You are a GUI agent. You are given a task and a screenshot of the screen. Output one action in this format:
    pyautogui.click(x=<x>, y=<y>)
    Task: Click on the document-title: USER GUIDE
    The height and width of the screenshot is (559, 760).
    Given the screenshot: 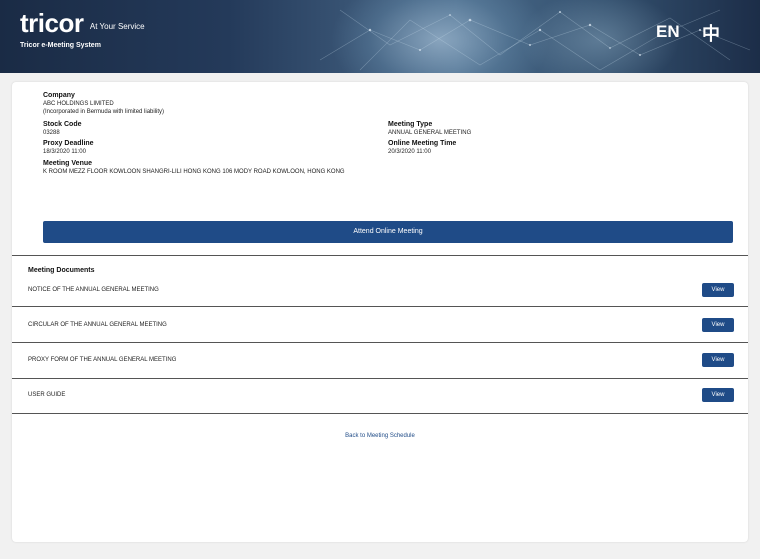 What is the action you would take?
    pyautogui.click(x=47, y=395)
    